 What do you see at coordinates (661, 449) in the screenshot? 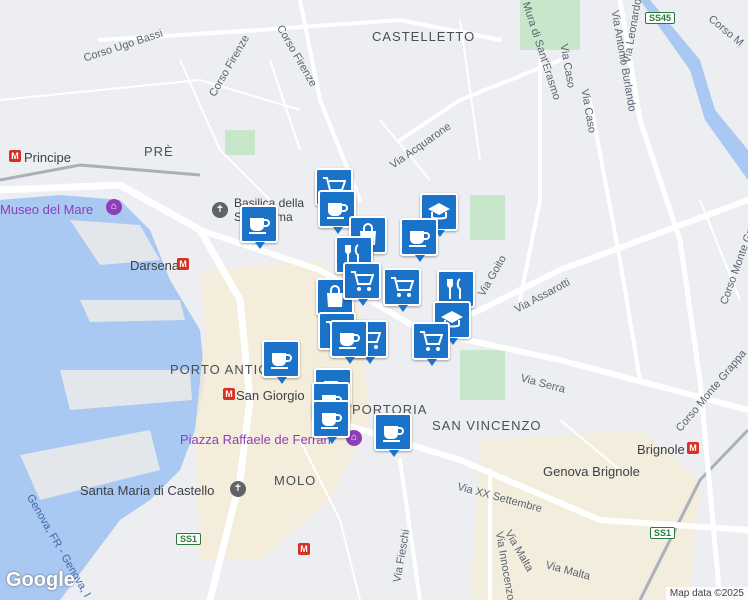
I see `place-label: Brignole` at bounding box center [661, 449].